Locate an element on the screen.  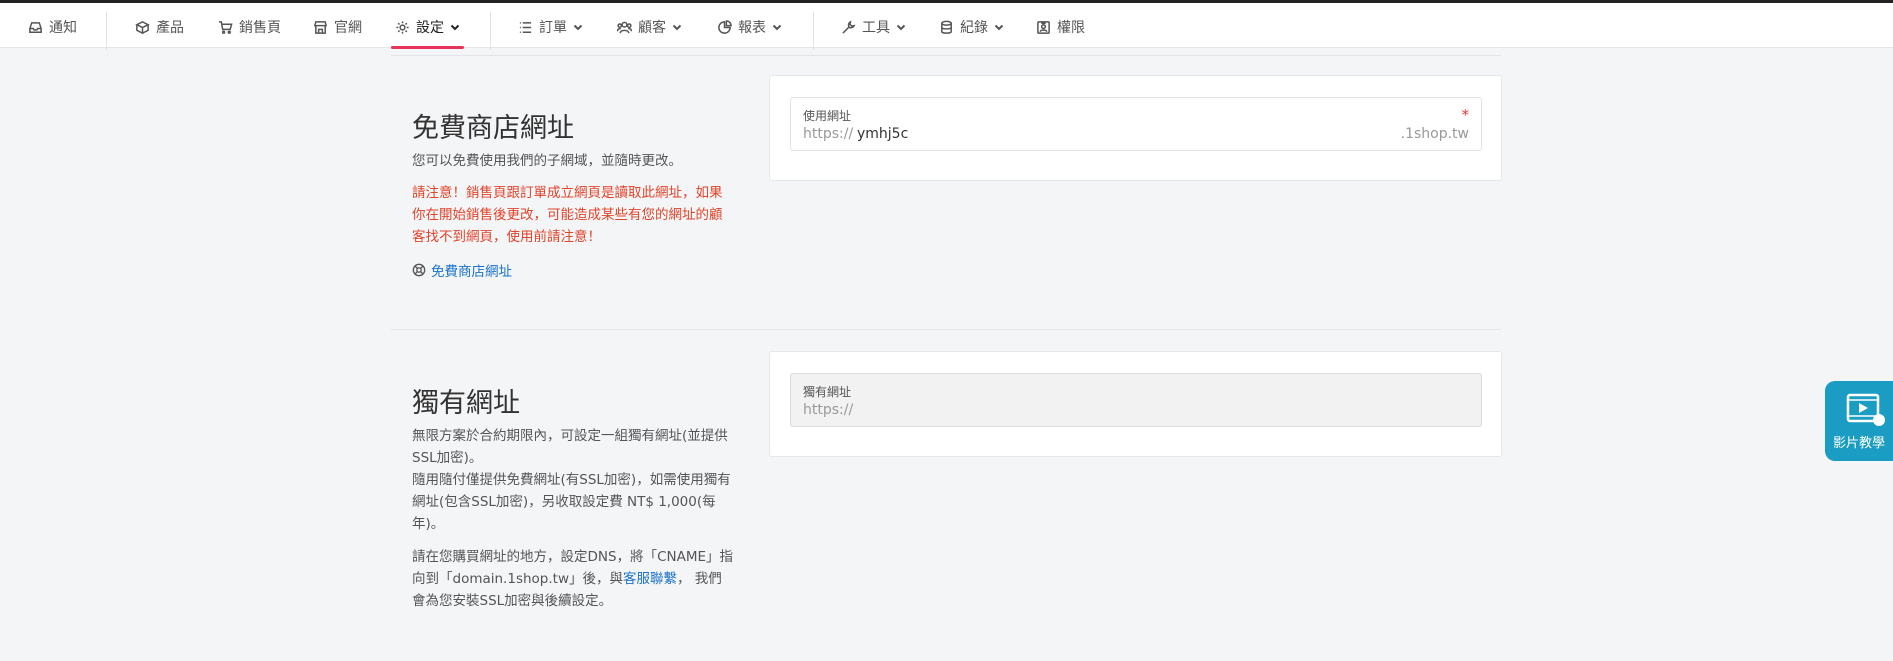
subdomain-input is located at coordinates (1107, 134).